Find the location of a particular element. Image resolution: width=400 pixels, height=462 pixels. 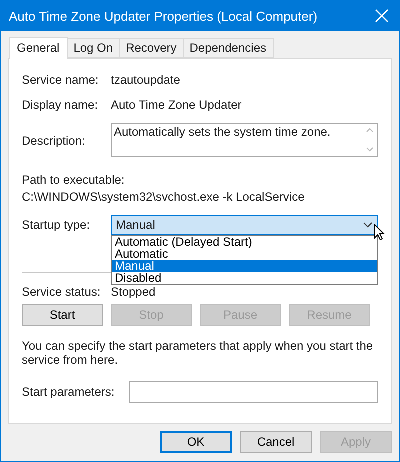

status-value: Stopped is located at coordinates (133, 292).